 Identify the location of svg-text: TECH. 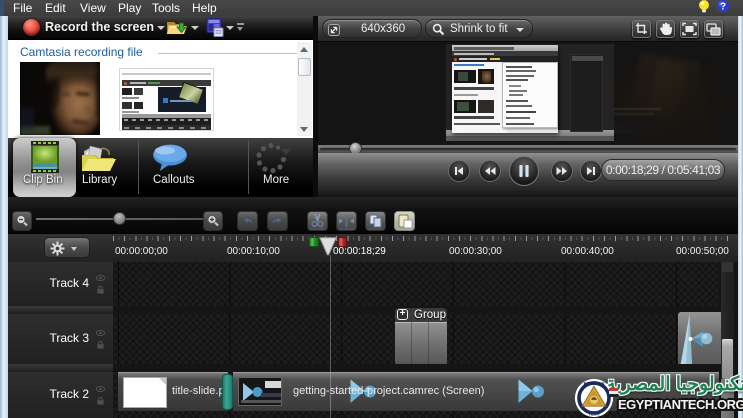
(593, 413).